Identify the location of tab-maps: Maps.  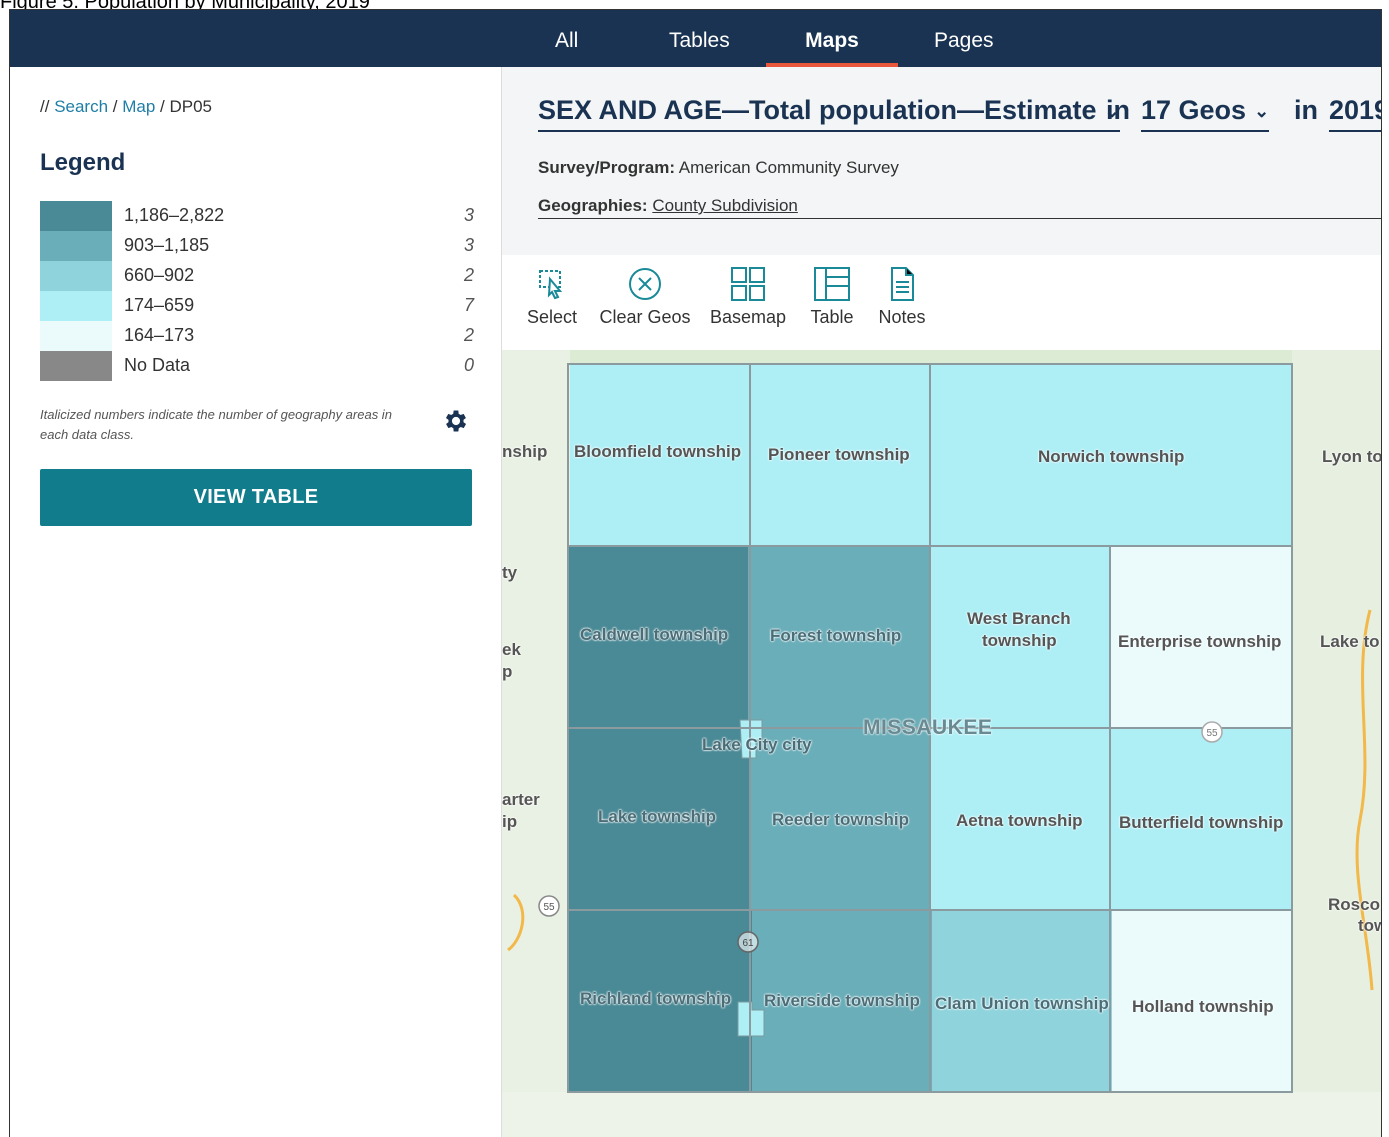
(832, 38).